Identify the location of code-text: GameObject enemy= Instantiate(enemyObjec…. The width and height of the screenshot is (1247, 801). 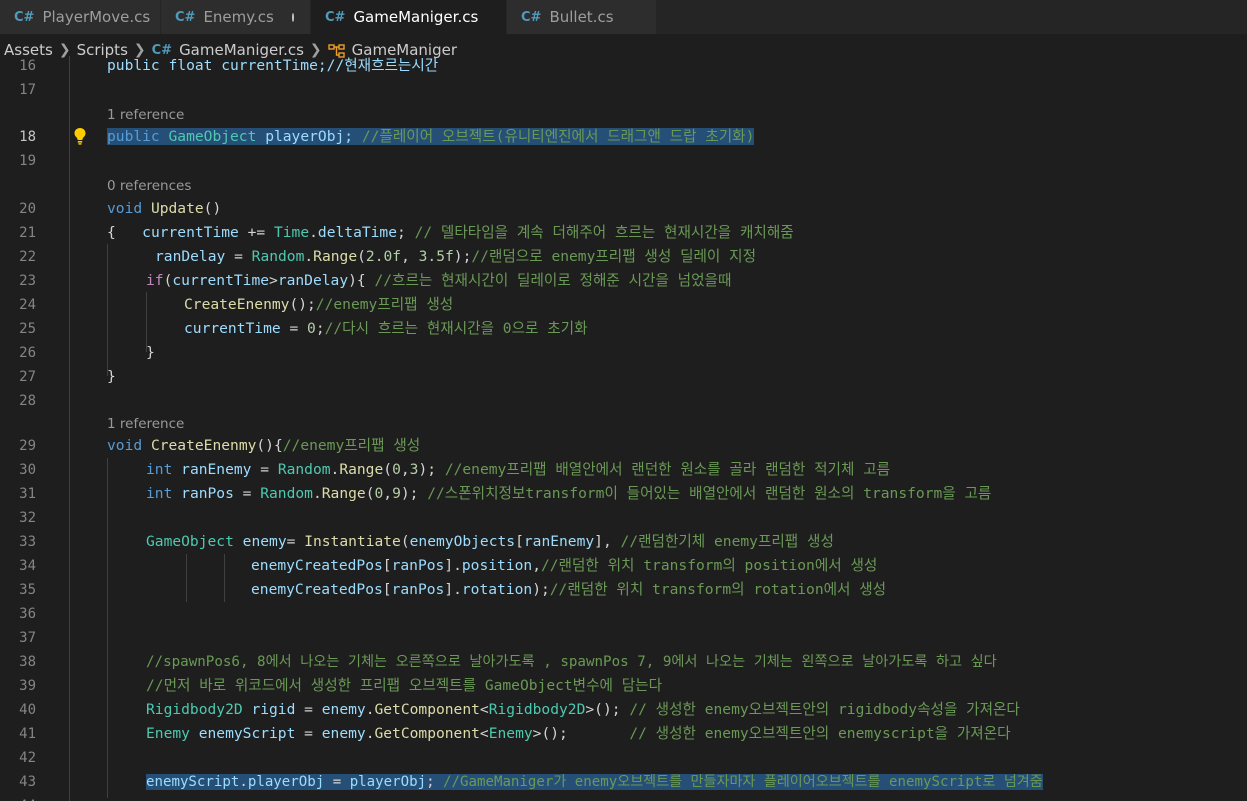
(490, 542).